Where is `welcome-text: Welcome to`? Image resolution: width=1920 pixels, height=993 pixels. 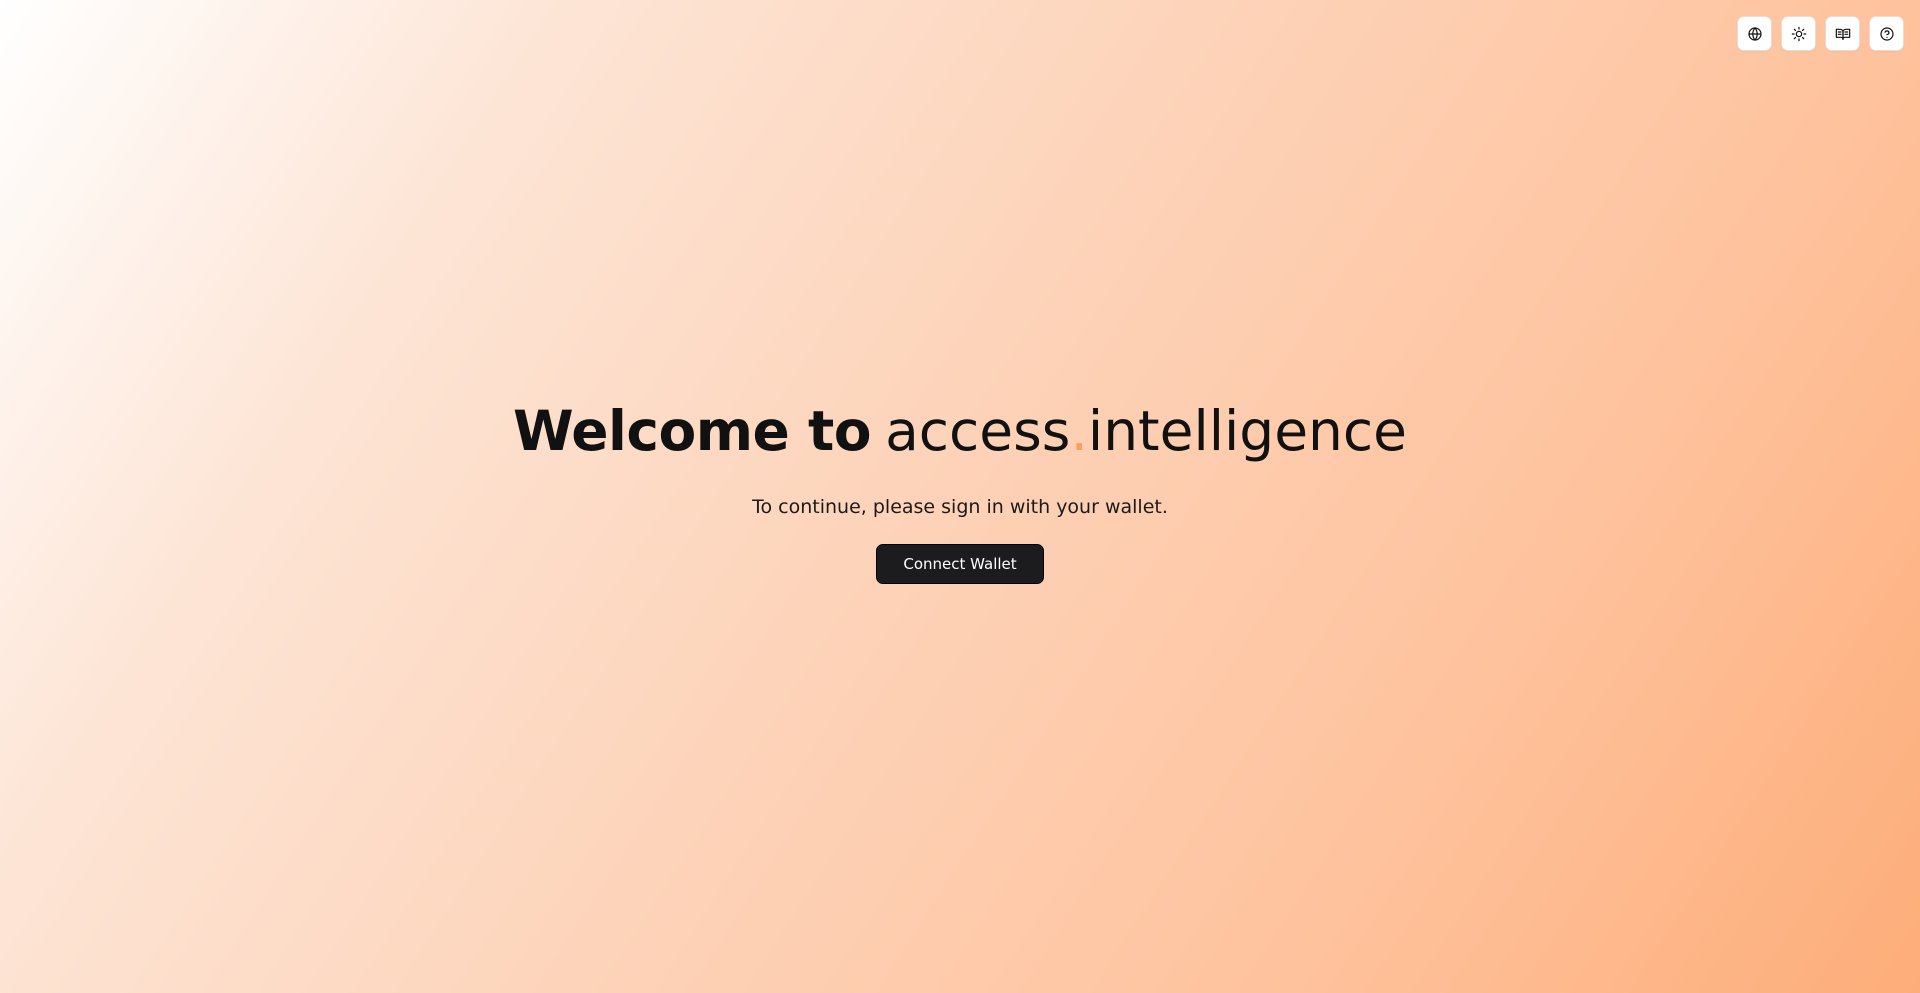 welcome-text: Welcome to is located at coordinates (692, 431).